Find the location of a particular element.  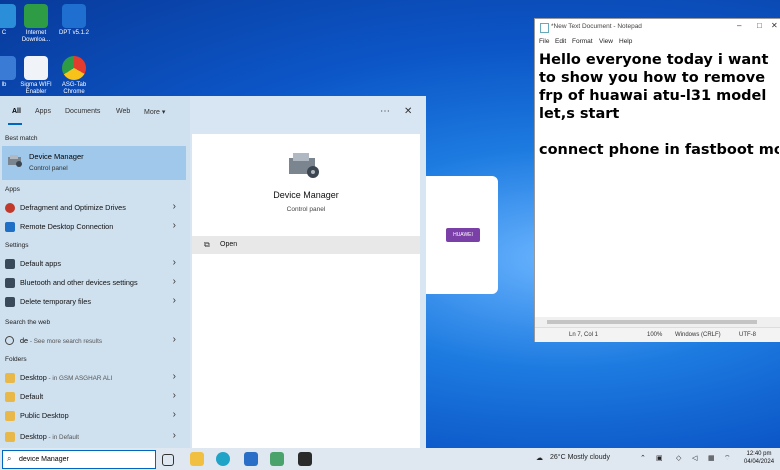

open-action: ⧉ Open is located at coordinates (306, 245).